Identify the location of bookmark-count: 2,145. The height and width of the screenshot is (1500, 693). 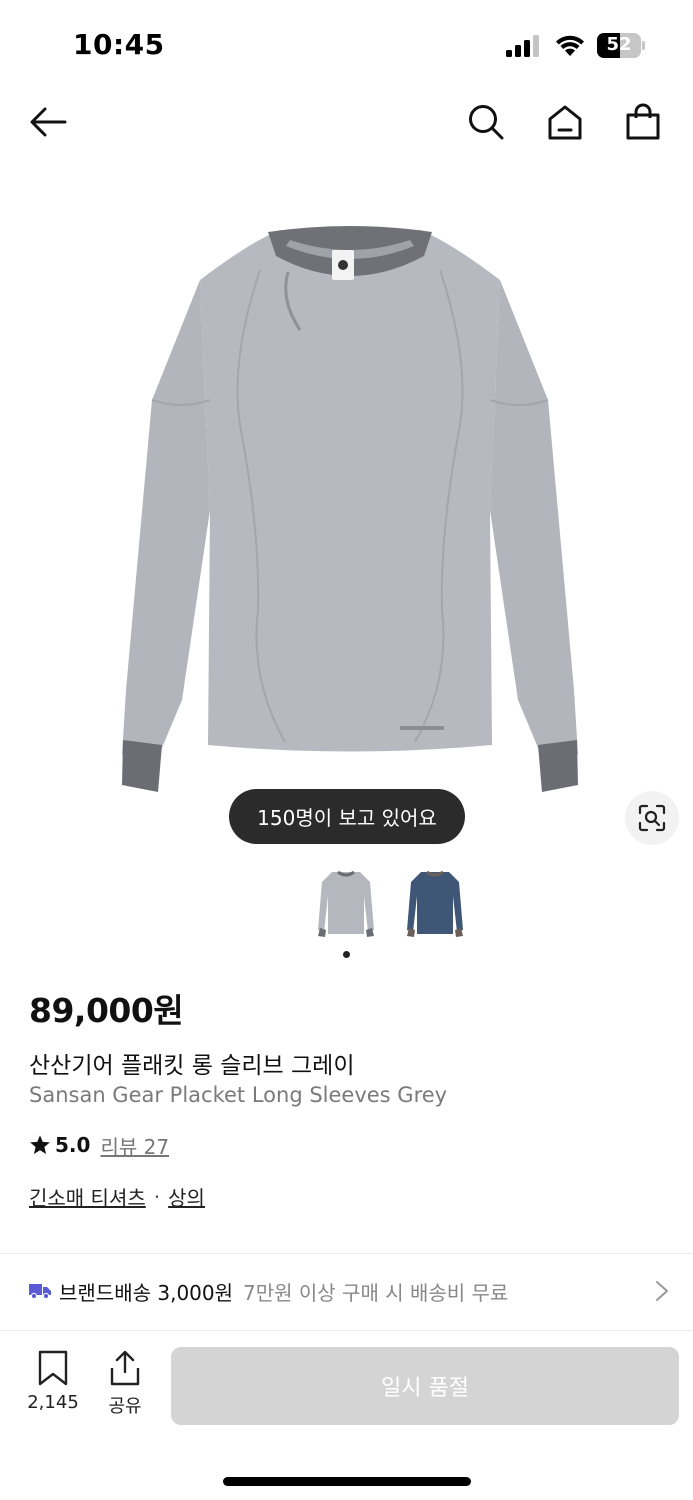
(53, 1402).